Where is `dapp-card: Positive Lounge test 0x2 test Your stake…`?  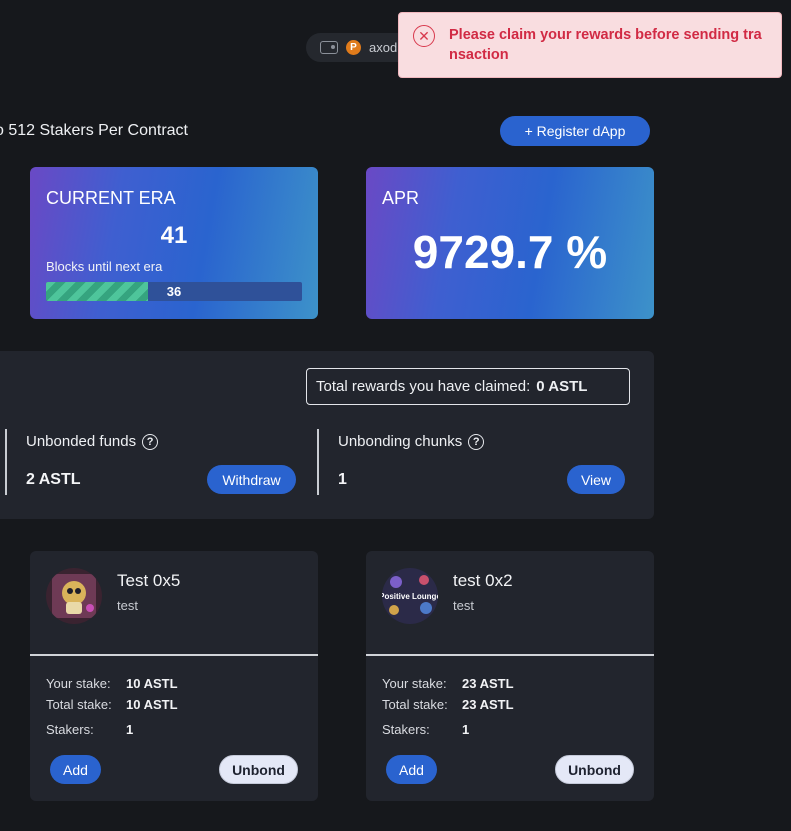 dapp-card: Positive Lounge test 0x2 test Your stake… is located at coordinates (510, 676).